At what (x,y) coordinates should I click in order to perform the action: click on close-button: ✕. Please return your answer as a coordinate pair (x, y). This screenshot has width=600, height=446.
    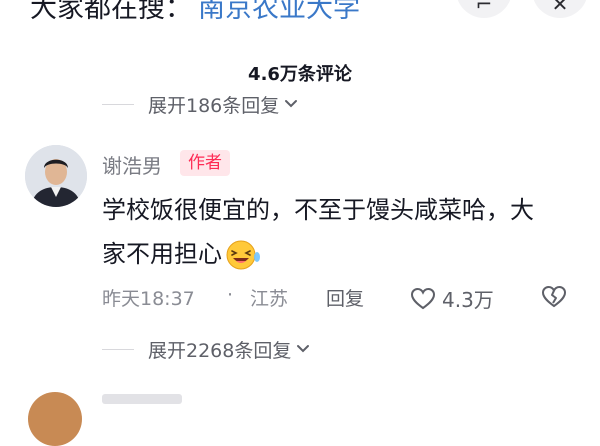
    Looking at the image, I should click on (560, 9).